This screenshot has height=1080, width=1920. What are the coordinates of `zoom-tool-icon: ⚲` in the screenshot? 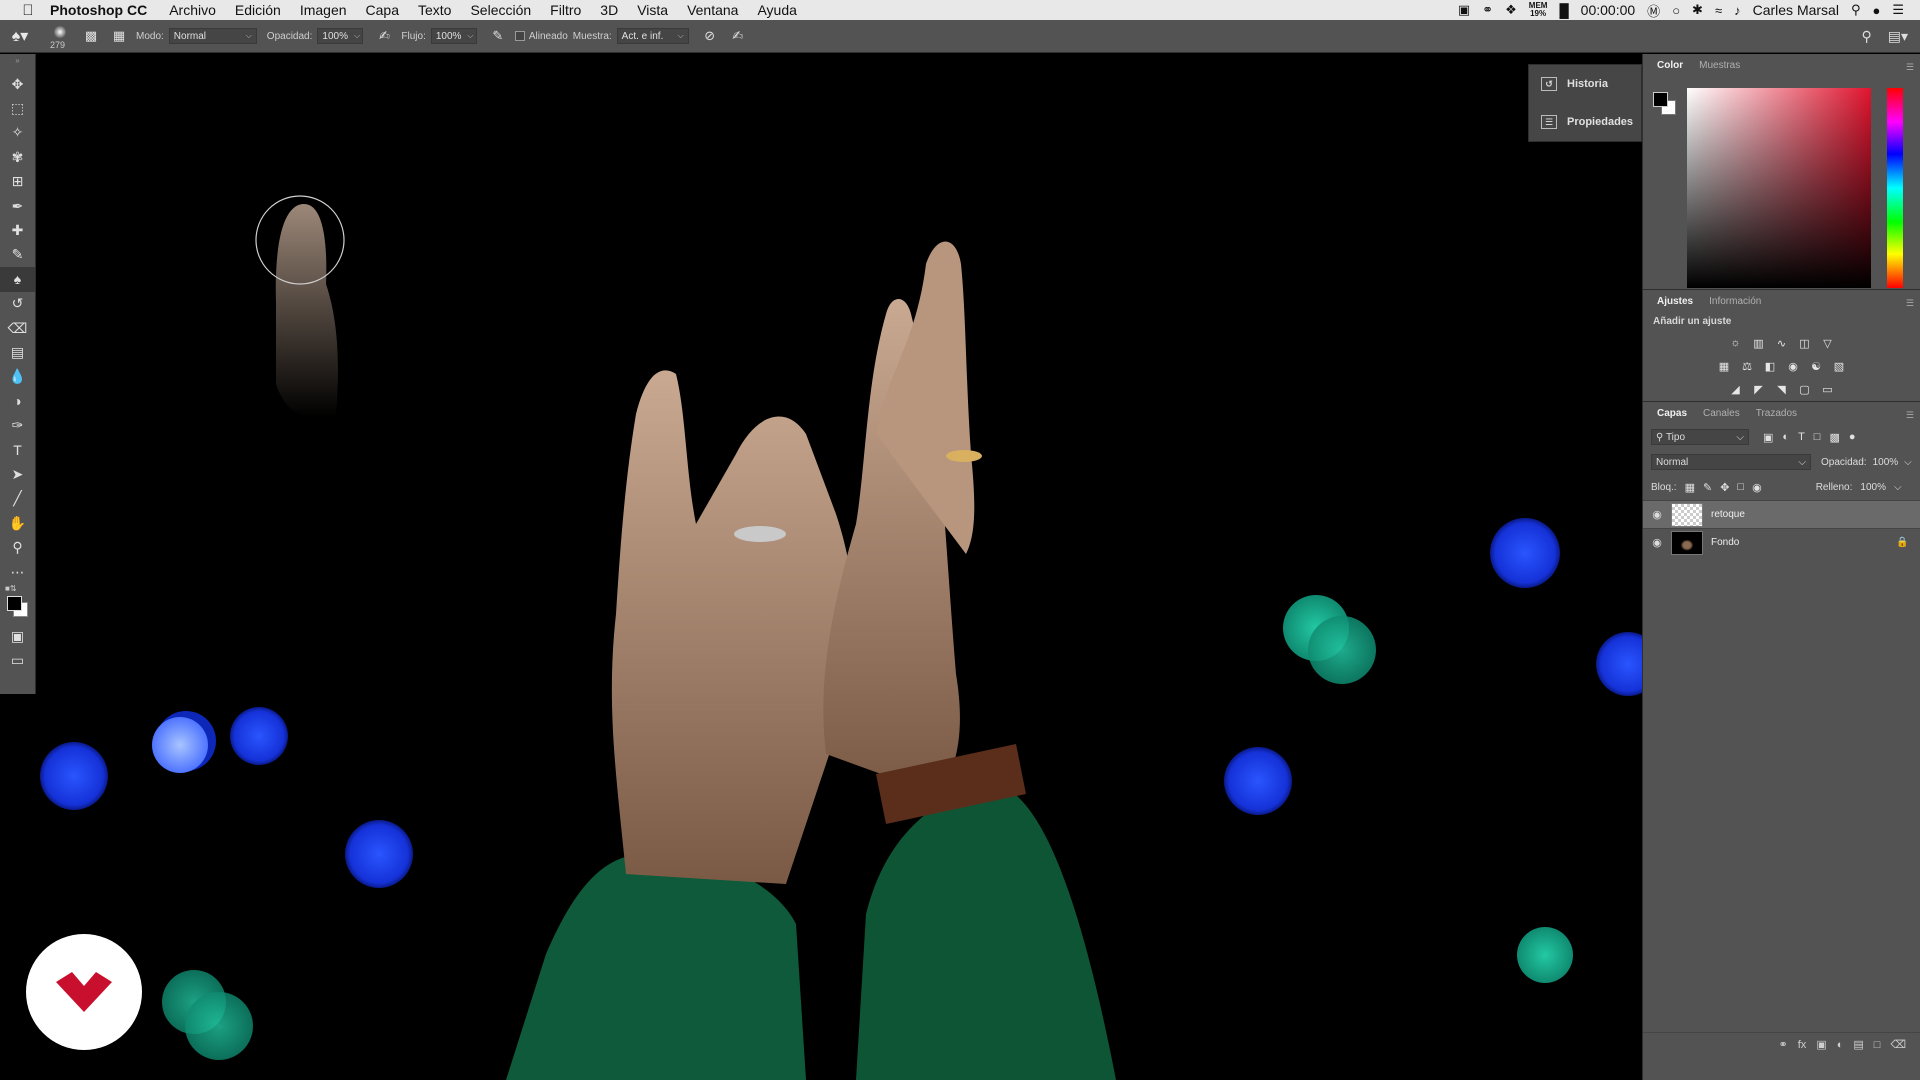 It's located at (17, 547).